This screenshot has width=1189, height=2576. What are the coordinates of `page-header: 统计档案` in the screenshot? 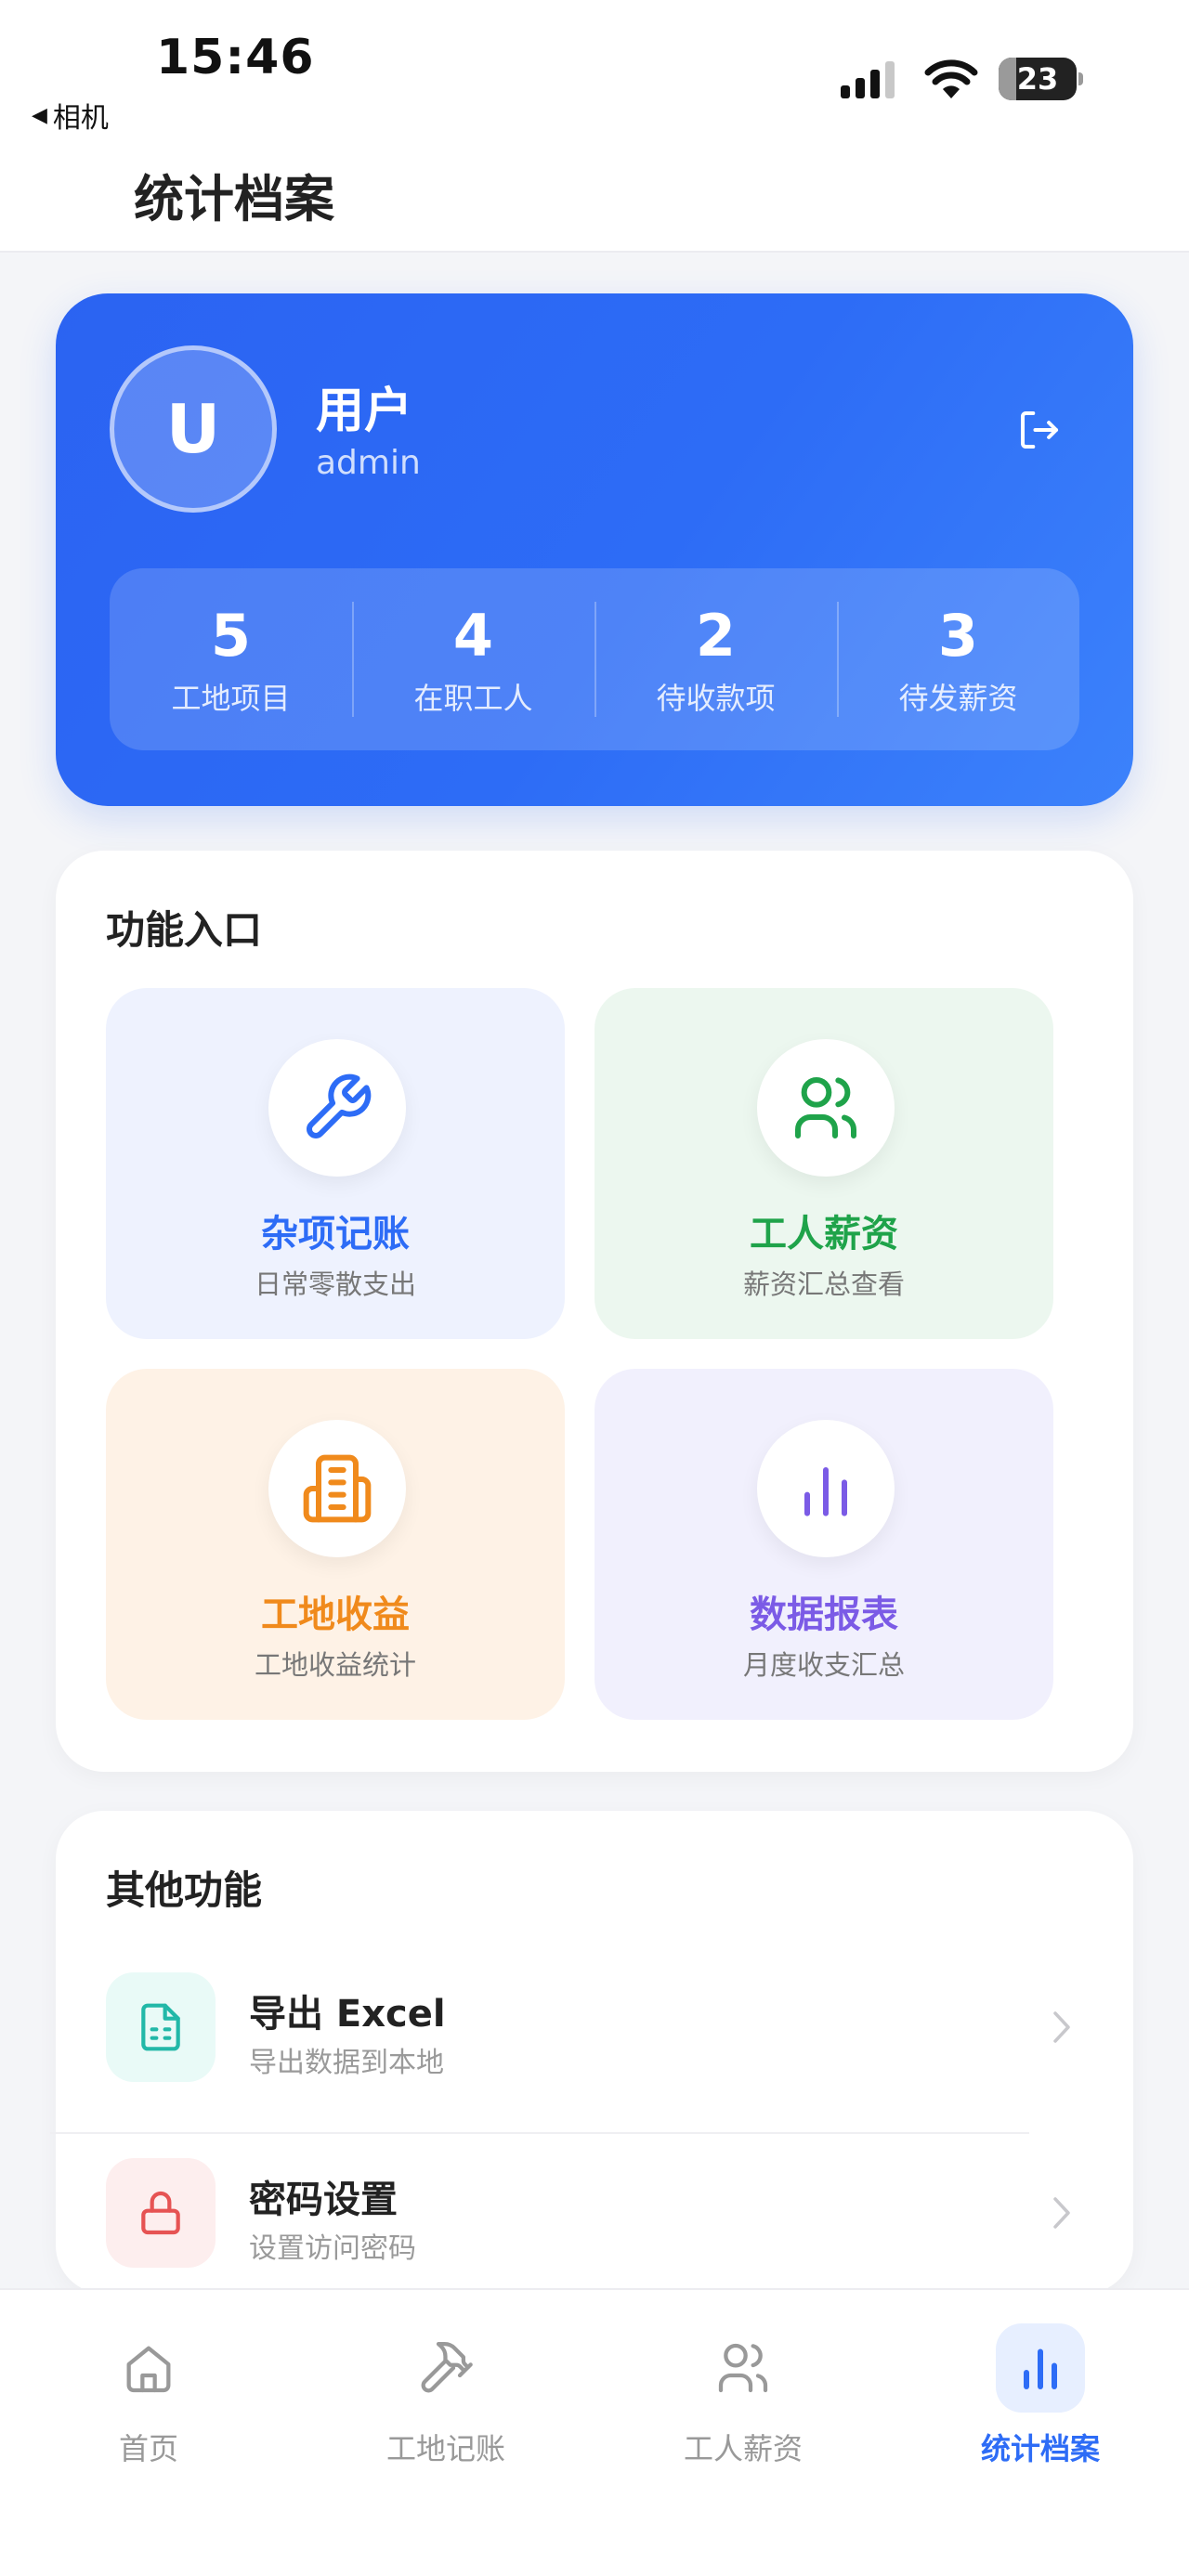 It's located at (594, 201).